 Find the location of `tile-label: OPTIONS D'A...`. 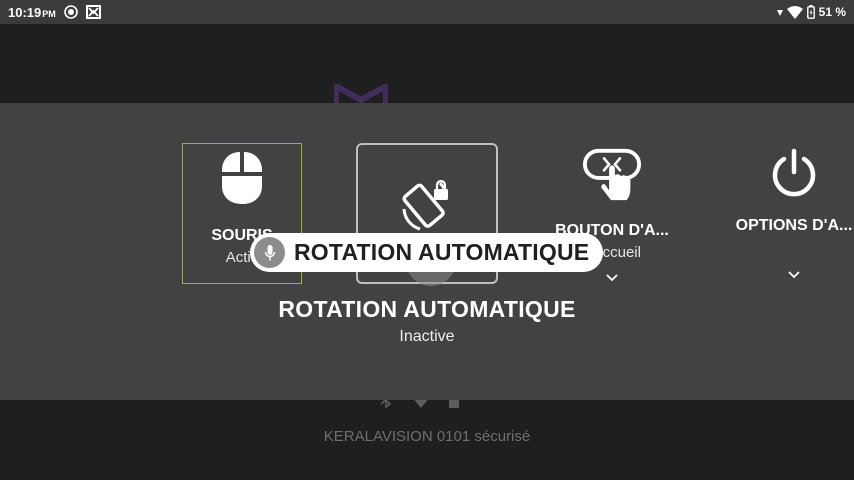

tile-label: OPTIONS D'A... is located at coordinates (794, 225).